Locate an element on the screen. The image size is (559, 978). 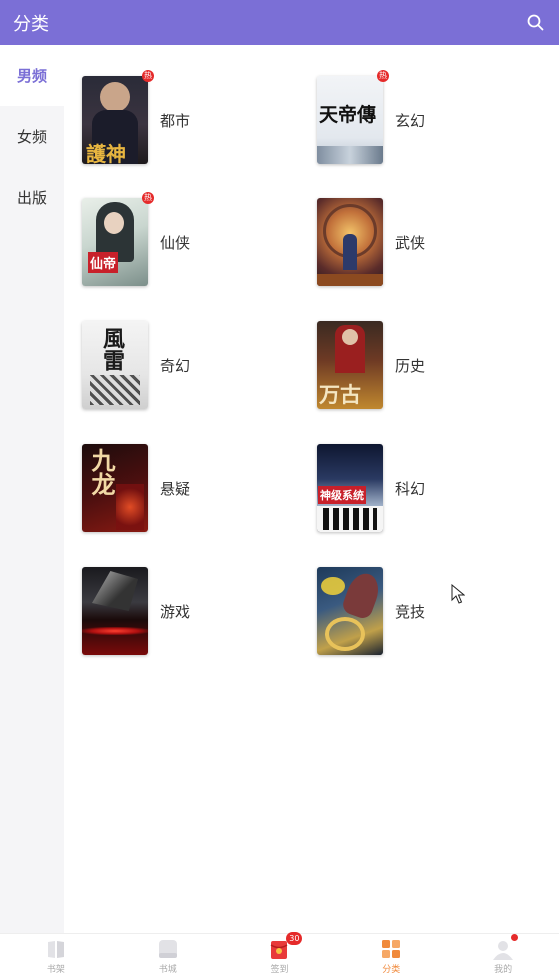
category-label: 都市 is located at coordinates (175, 120).